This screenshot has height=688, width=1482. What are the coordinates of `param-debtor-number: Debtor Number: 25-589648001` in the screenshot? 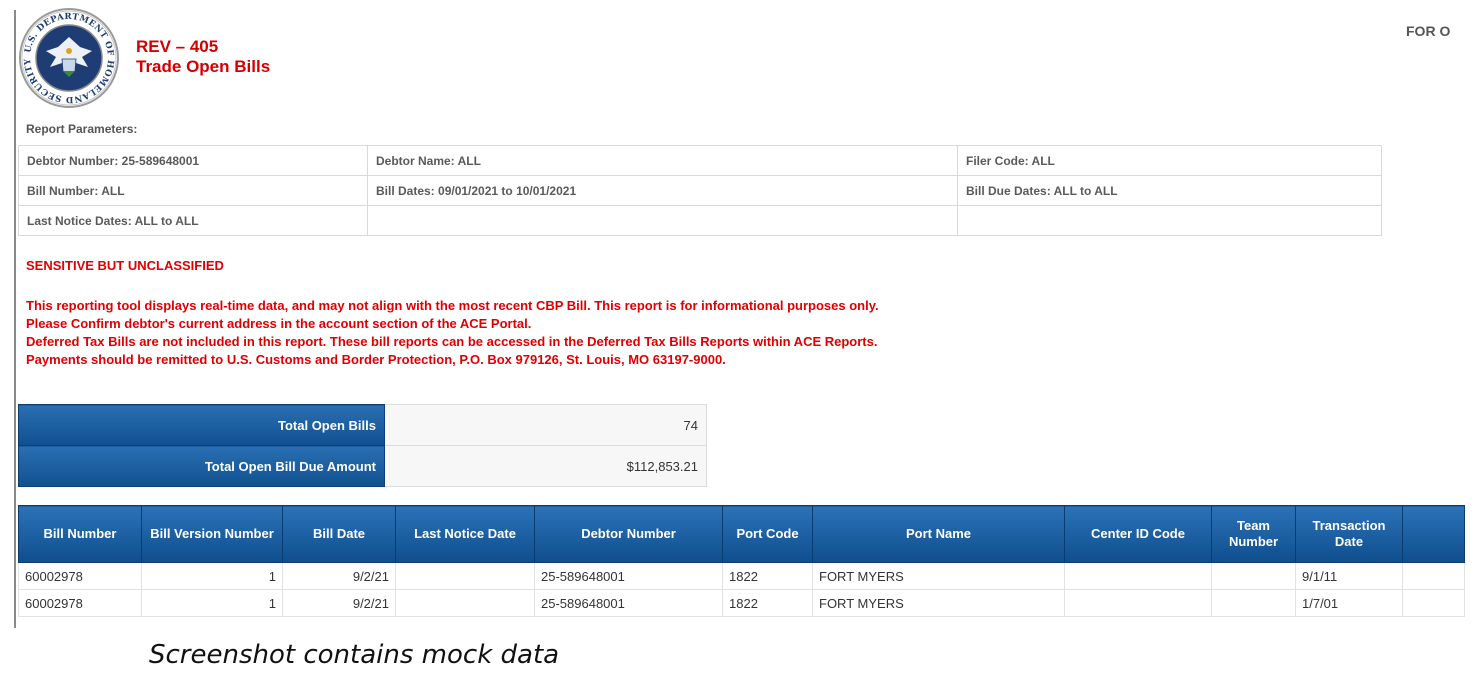 It's located at (193, 160).